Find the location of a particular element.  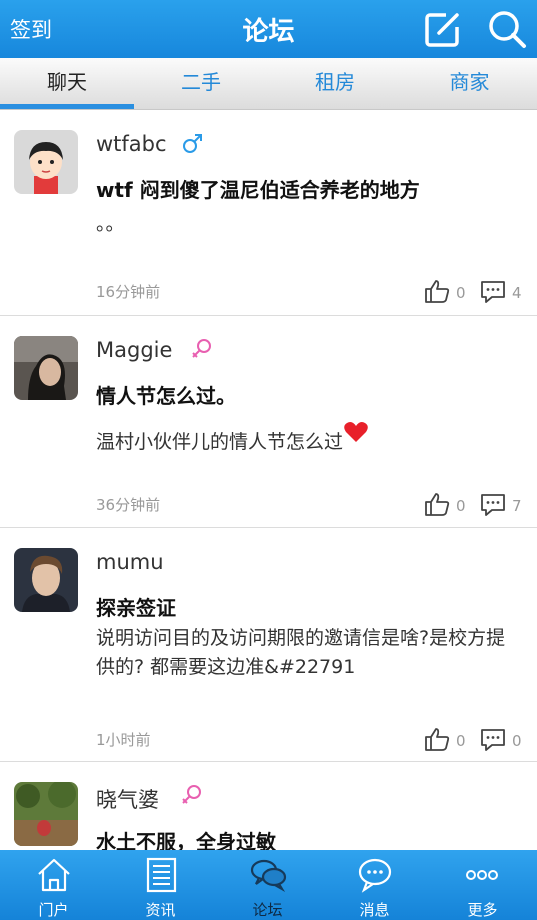

top-bar: 签到 论坛 is located at coordinates (268, 29).